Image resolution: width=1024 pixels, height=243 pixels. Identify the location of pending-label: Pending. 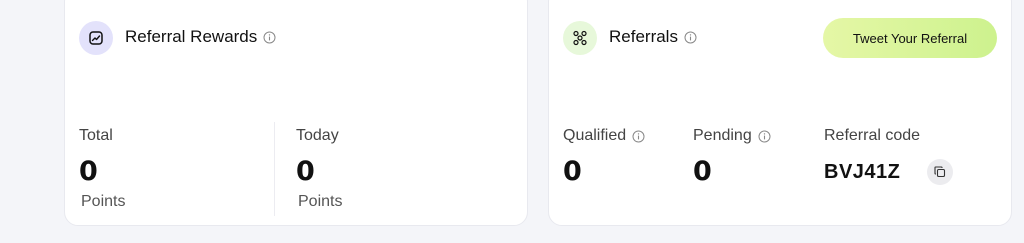
(732, 136).